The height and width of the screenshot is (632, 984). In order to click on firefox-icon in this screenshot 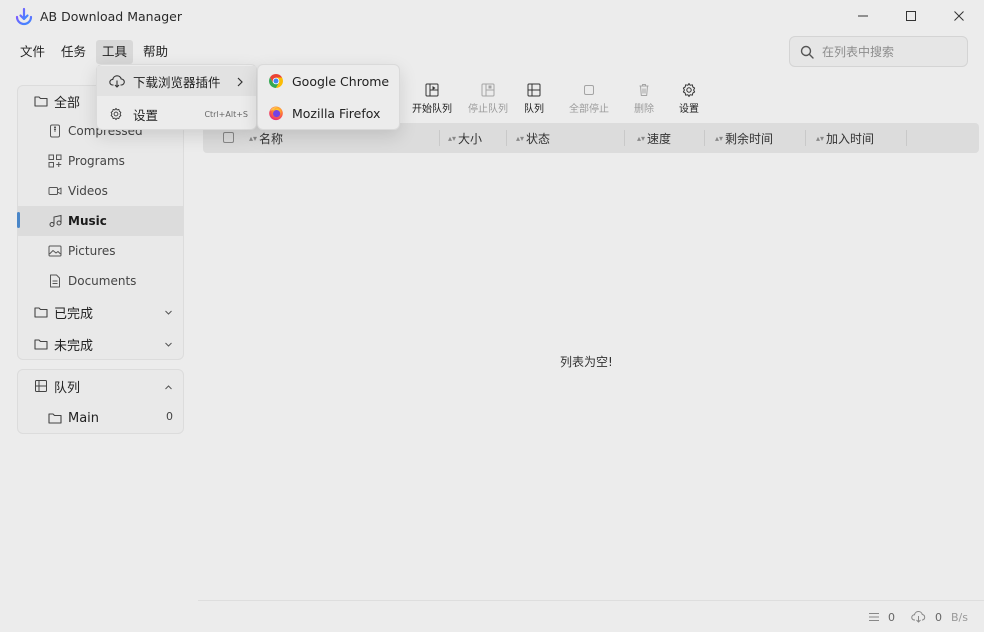, I will do `click(276, 113)`.